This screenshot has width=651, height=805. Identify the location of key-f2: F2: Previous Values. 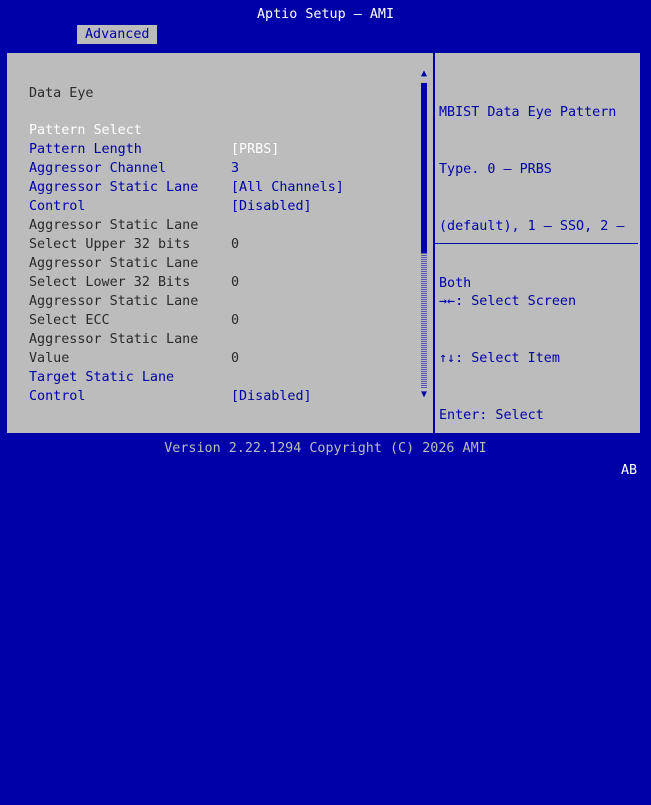
(516, 586).